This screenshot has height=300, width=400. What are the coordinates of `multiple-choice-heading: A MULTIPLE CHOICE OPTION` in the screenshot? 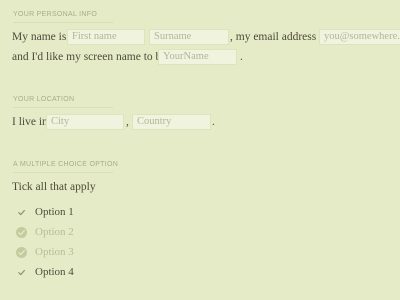 It's located at (66, 164).